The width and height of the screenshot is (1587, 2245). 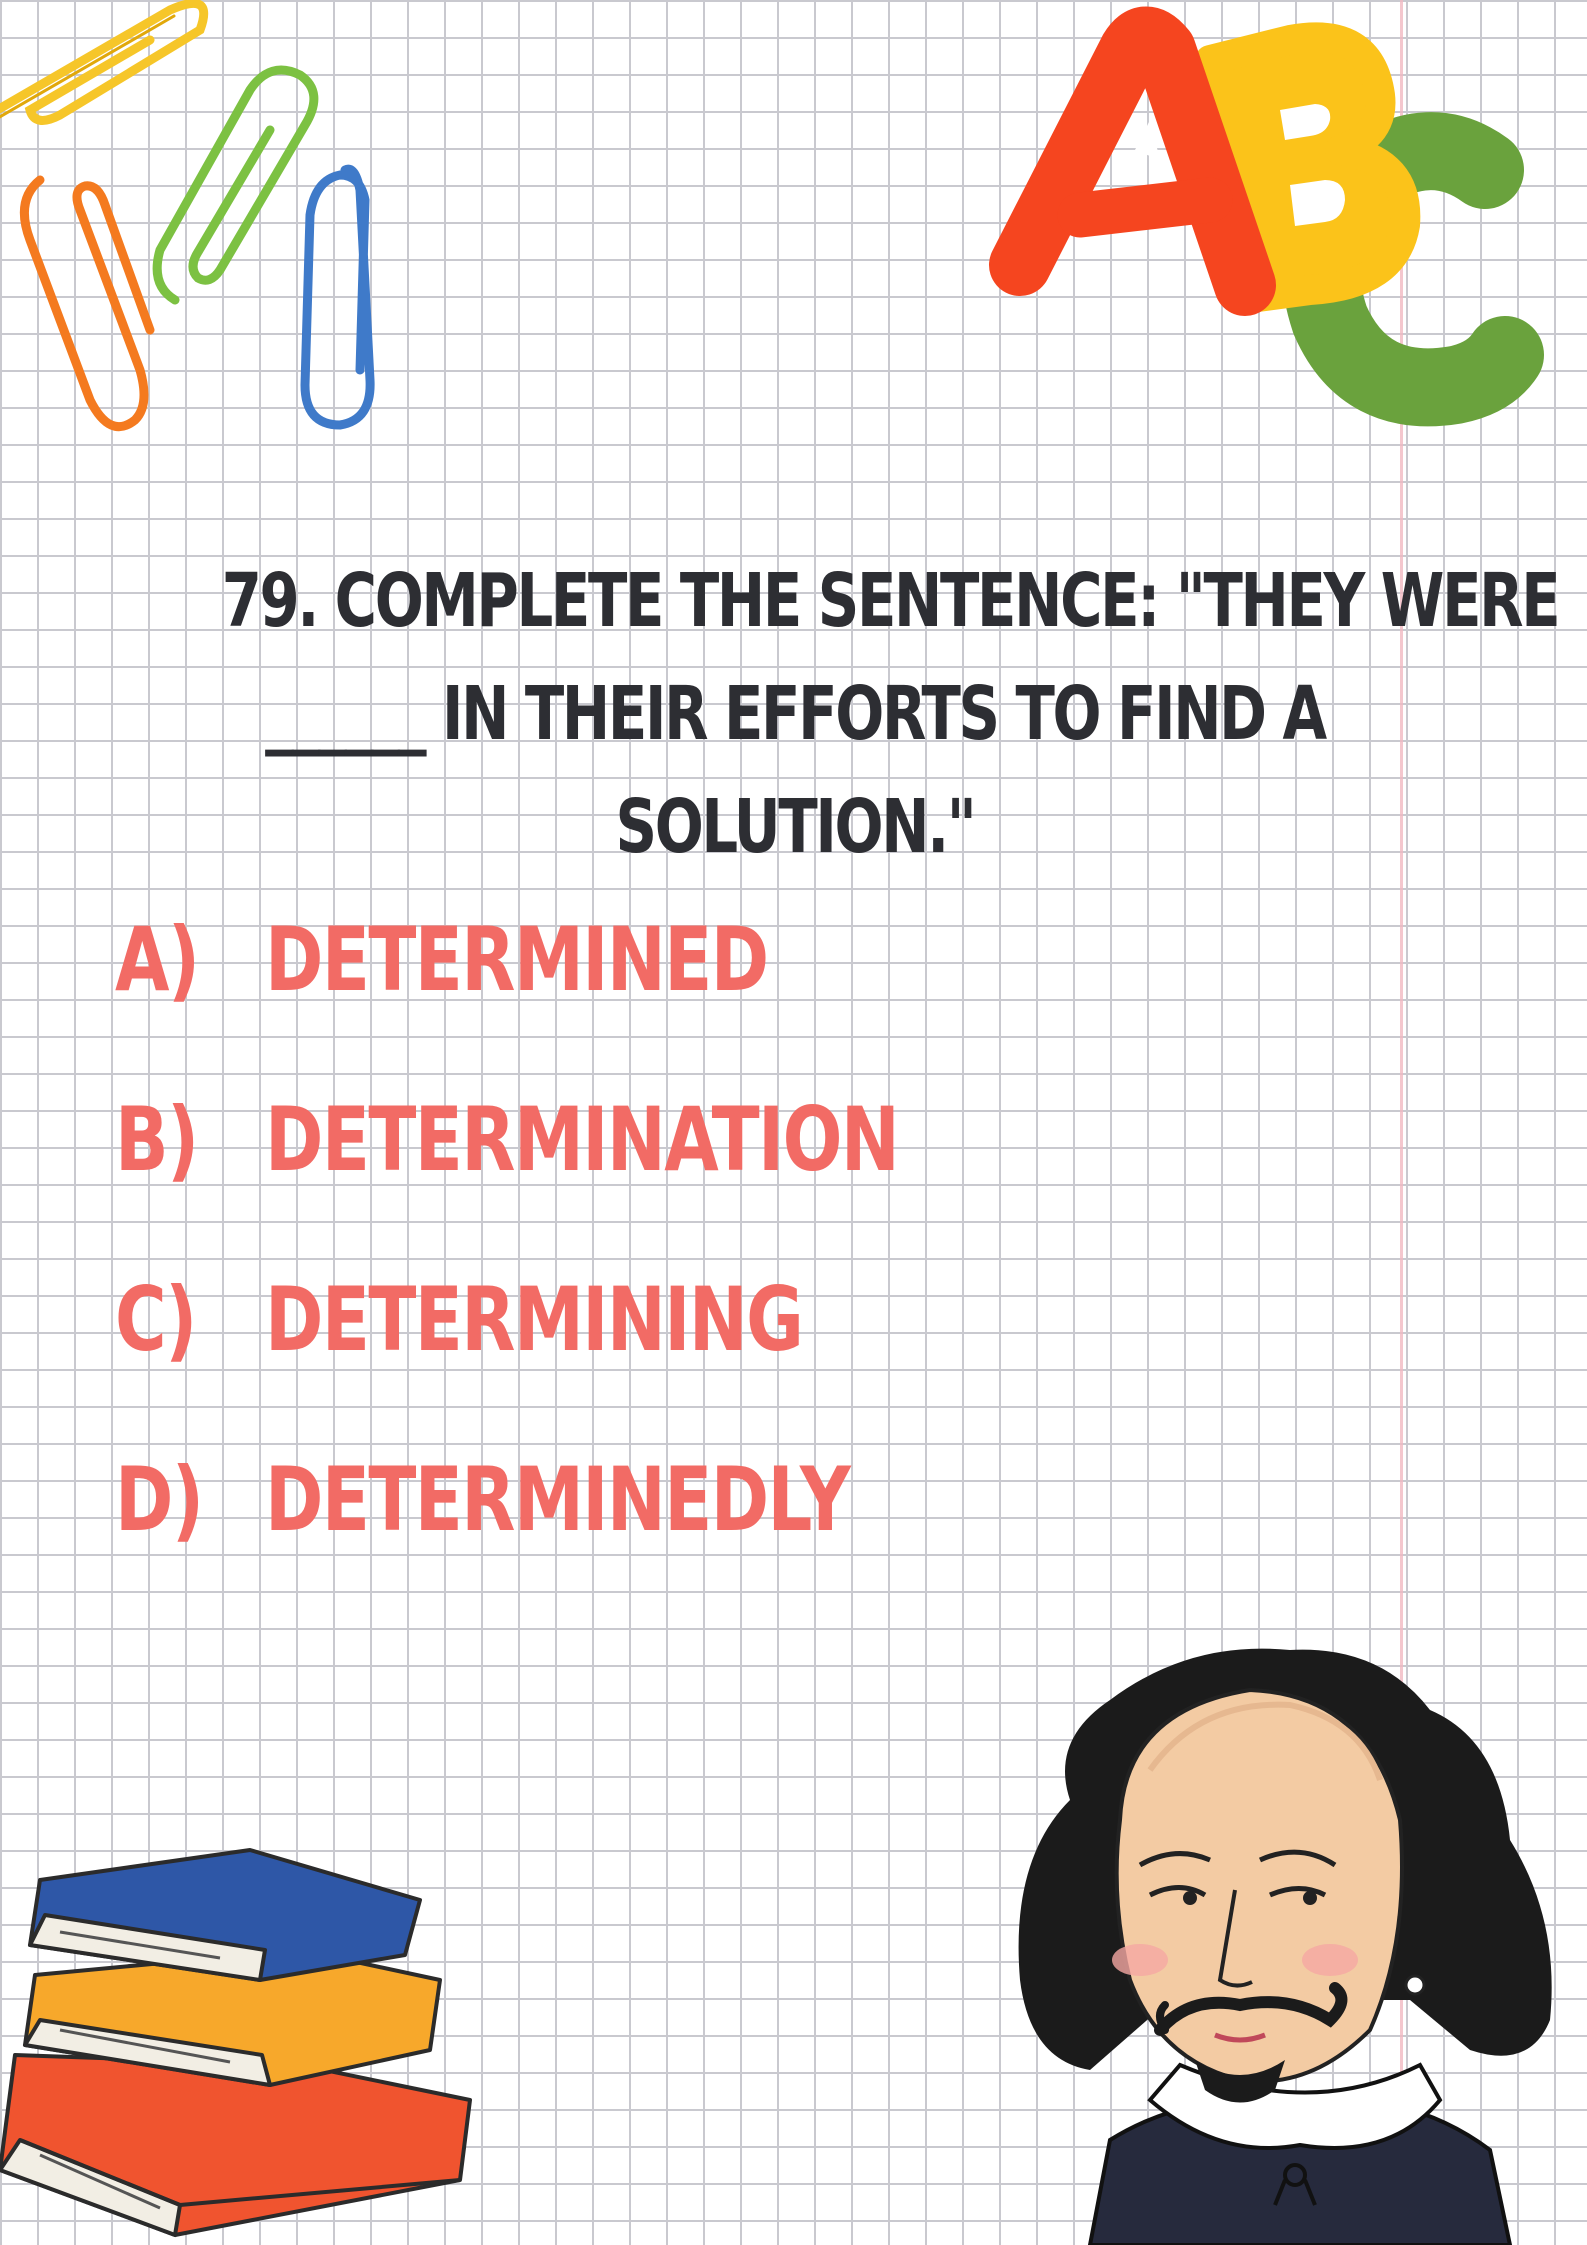 I want to click on paperclip-icon, so click(x=187, y=216).